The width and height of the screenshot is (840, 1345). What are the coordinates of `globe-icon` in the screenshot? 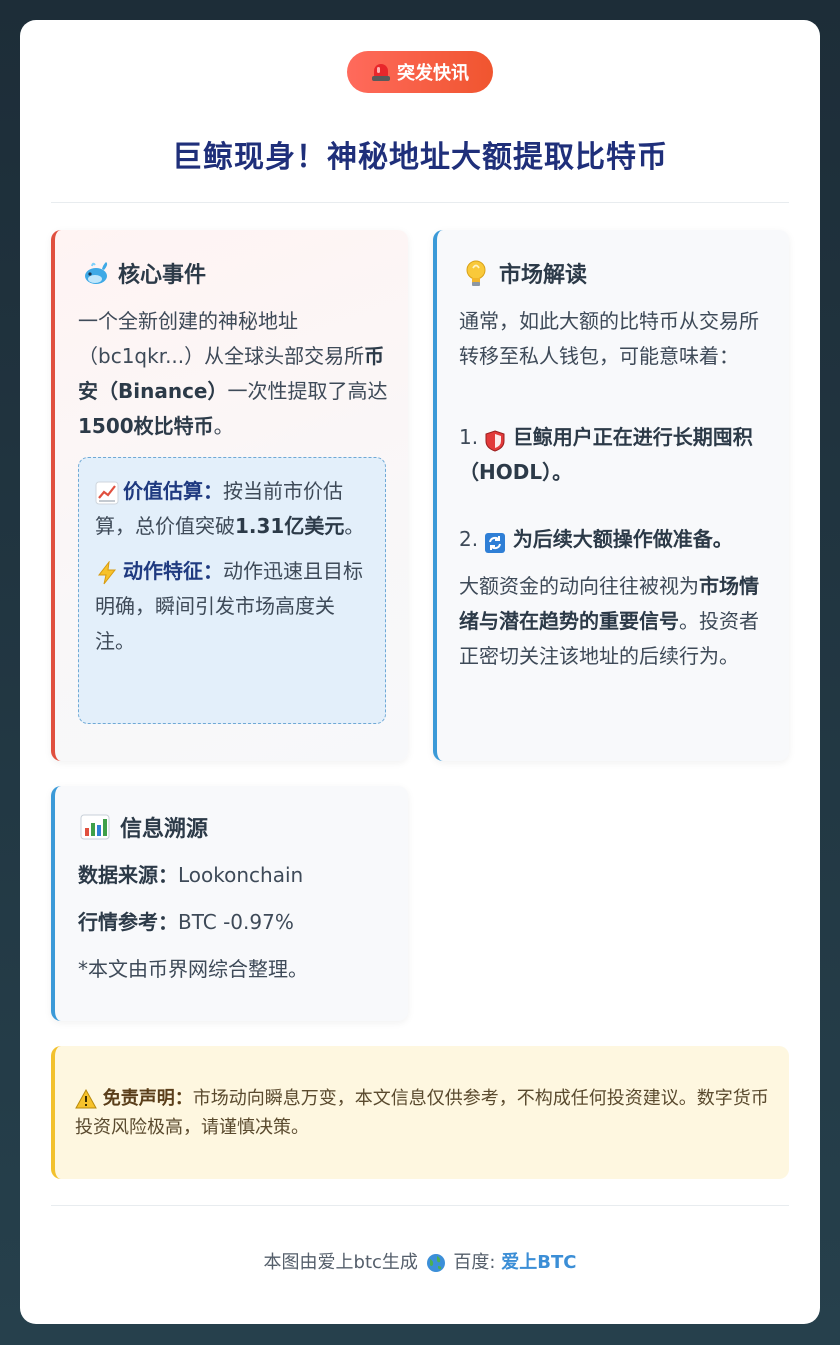 It's located at (436, 1263).